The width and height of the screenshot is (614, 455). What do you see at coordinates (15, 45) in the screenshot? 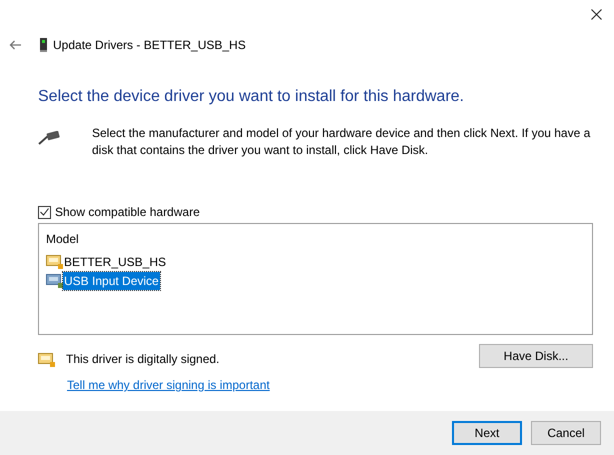
I see `back-arrow-icon` at bounding box center [15, 45].